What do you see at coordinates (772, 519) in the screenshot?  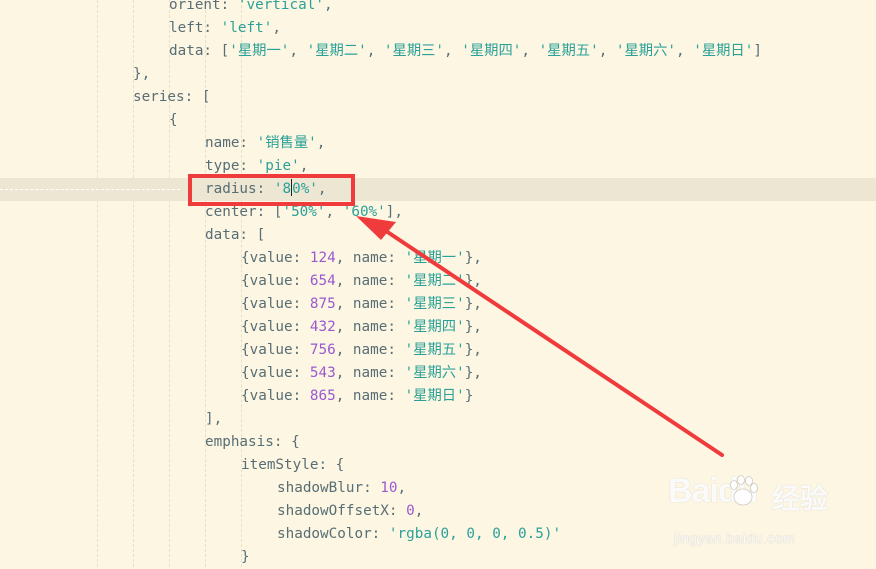 I see `watermark: Baidu 经验 jingyan.baidu.com` at bounding box center [772, 519].